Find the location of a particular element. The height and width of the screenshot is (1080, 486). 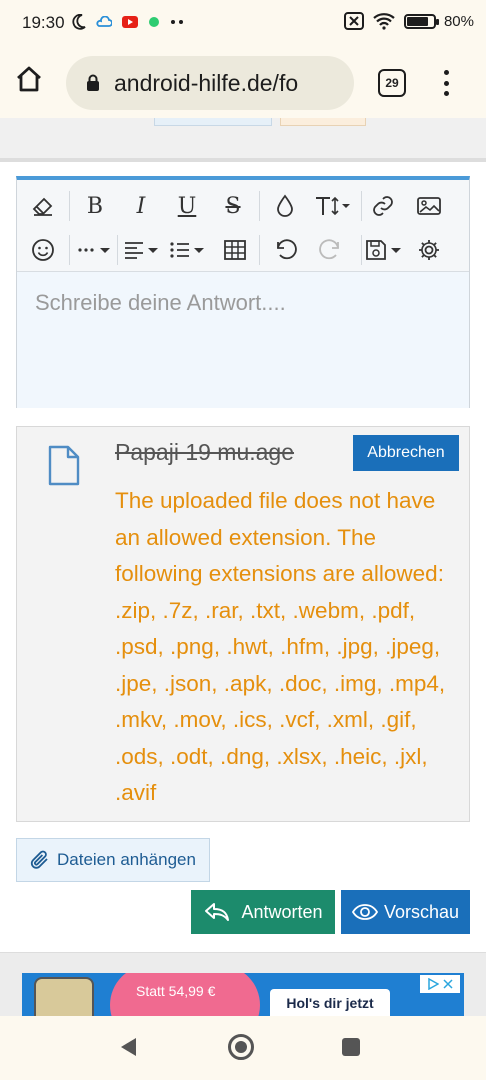

browser-toolbar: android-hilfe.de/fo 29 is located at coordinates (243, 83).